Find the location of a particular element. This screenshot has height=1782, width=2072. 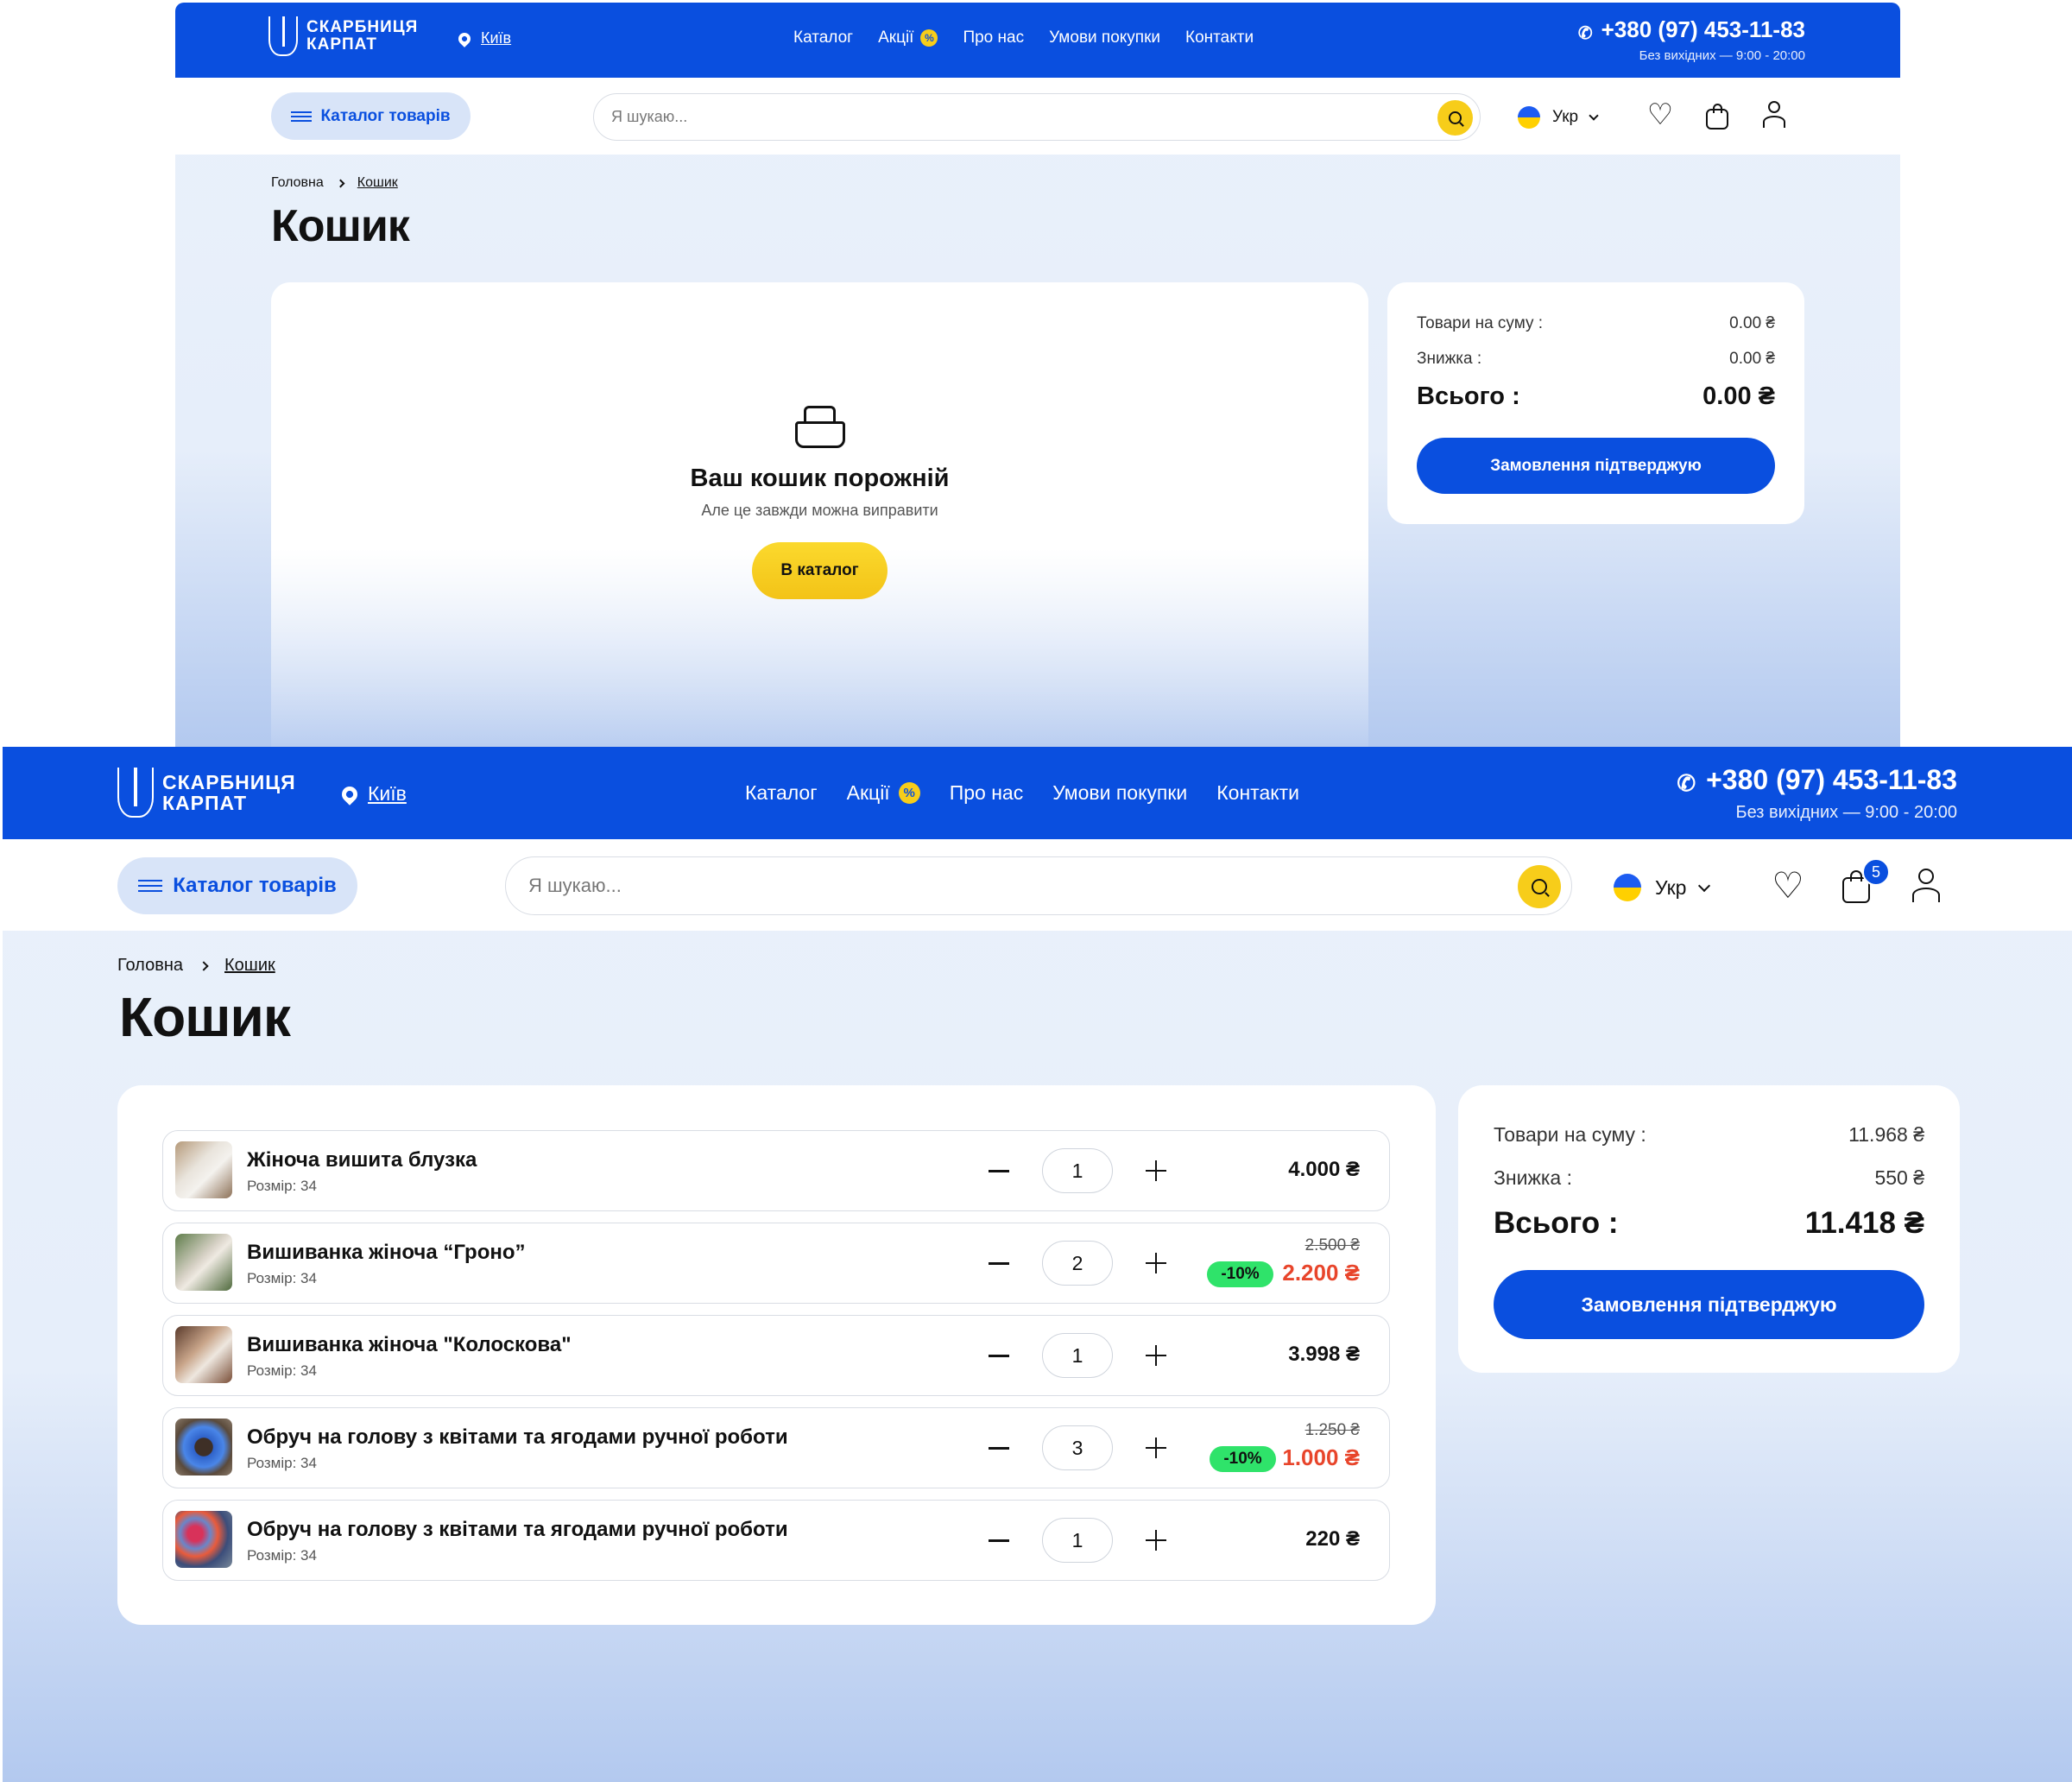

product-name: Вишиванка жіноча “Гроно” is located at coordinates (386, 1253).